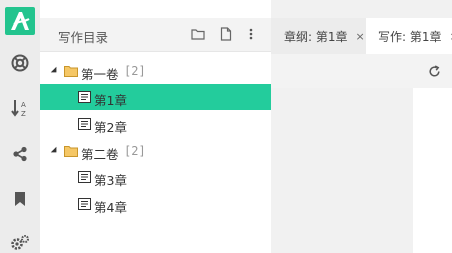 Image resolution: width=452 pixels, height=253 pixels. I want to click on editor-tab-bar: 章纲: 第1章 × 写作: 第1章 ×, so click(361, 36).